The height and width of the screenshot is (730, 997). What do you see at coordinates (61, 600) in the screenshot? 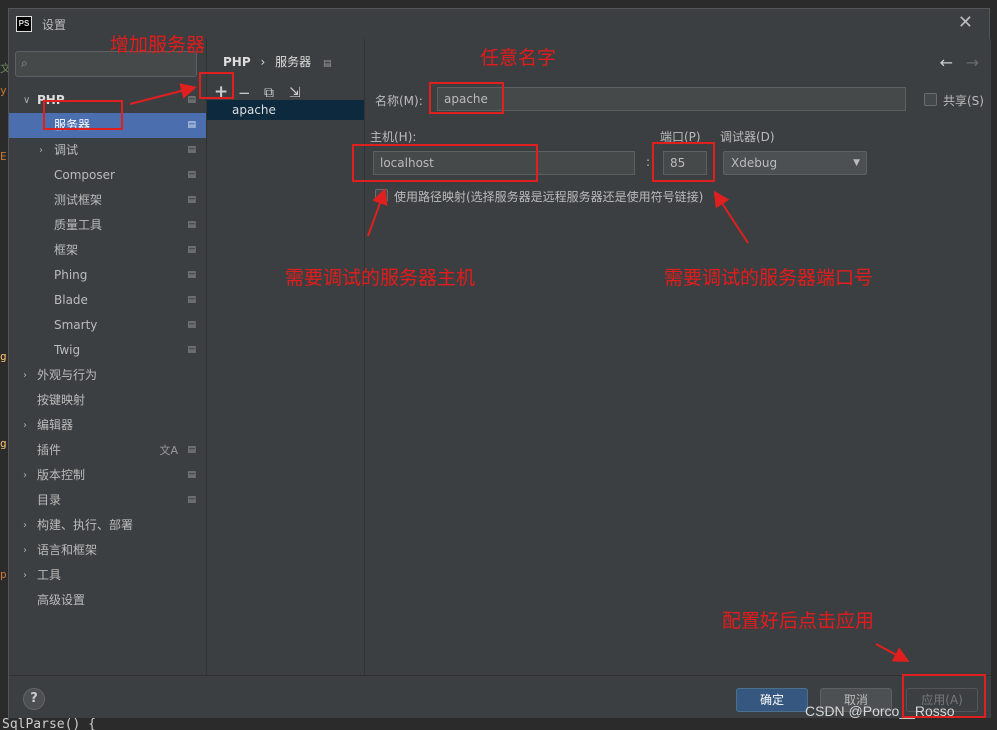
I see `tree-item-label: 高级设置` at bounding box center [61, 600].